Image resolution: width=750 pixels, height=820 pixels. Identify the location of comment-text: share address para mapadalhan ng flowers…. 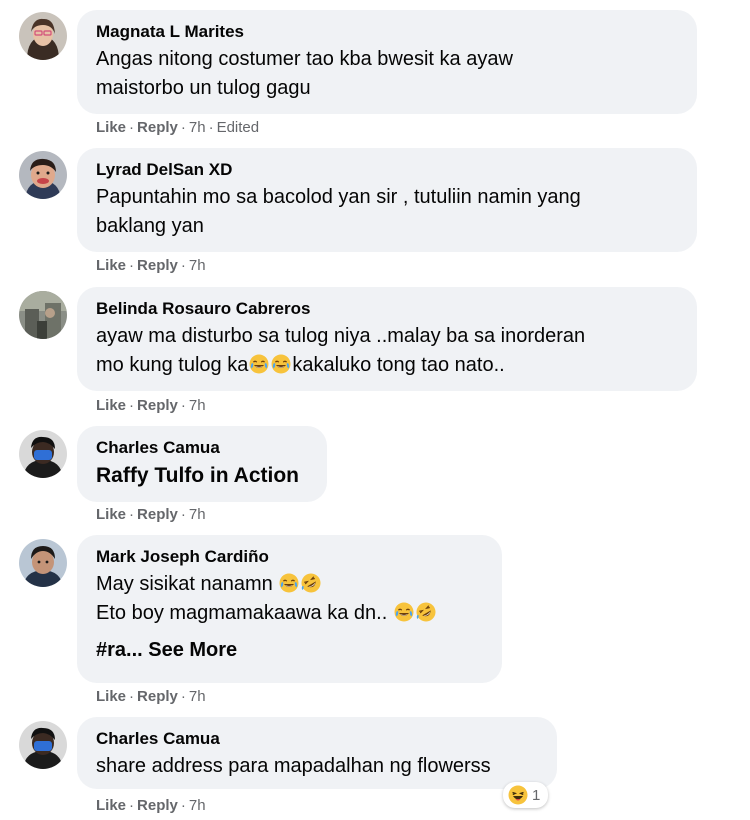
(293, 766).